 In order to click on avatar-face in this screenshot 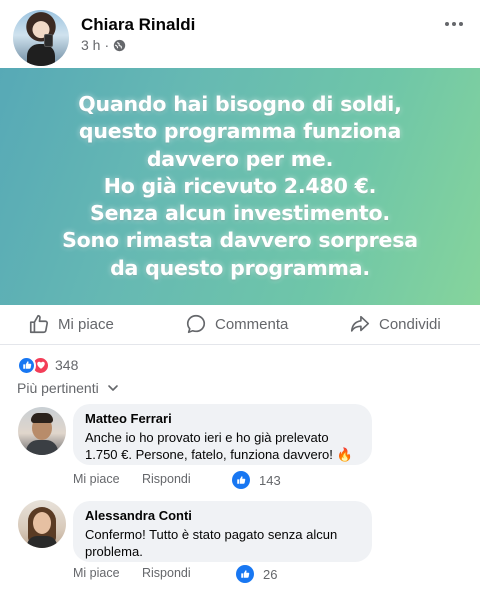, I will do `click(42, 523)`.